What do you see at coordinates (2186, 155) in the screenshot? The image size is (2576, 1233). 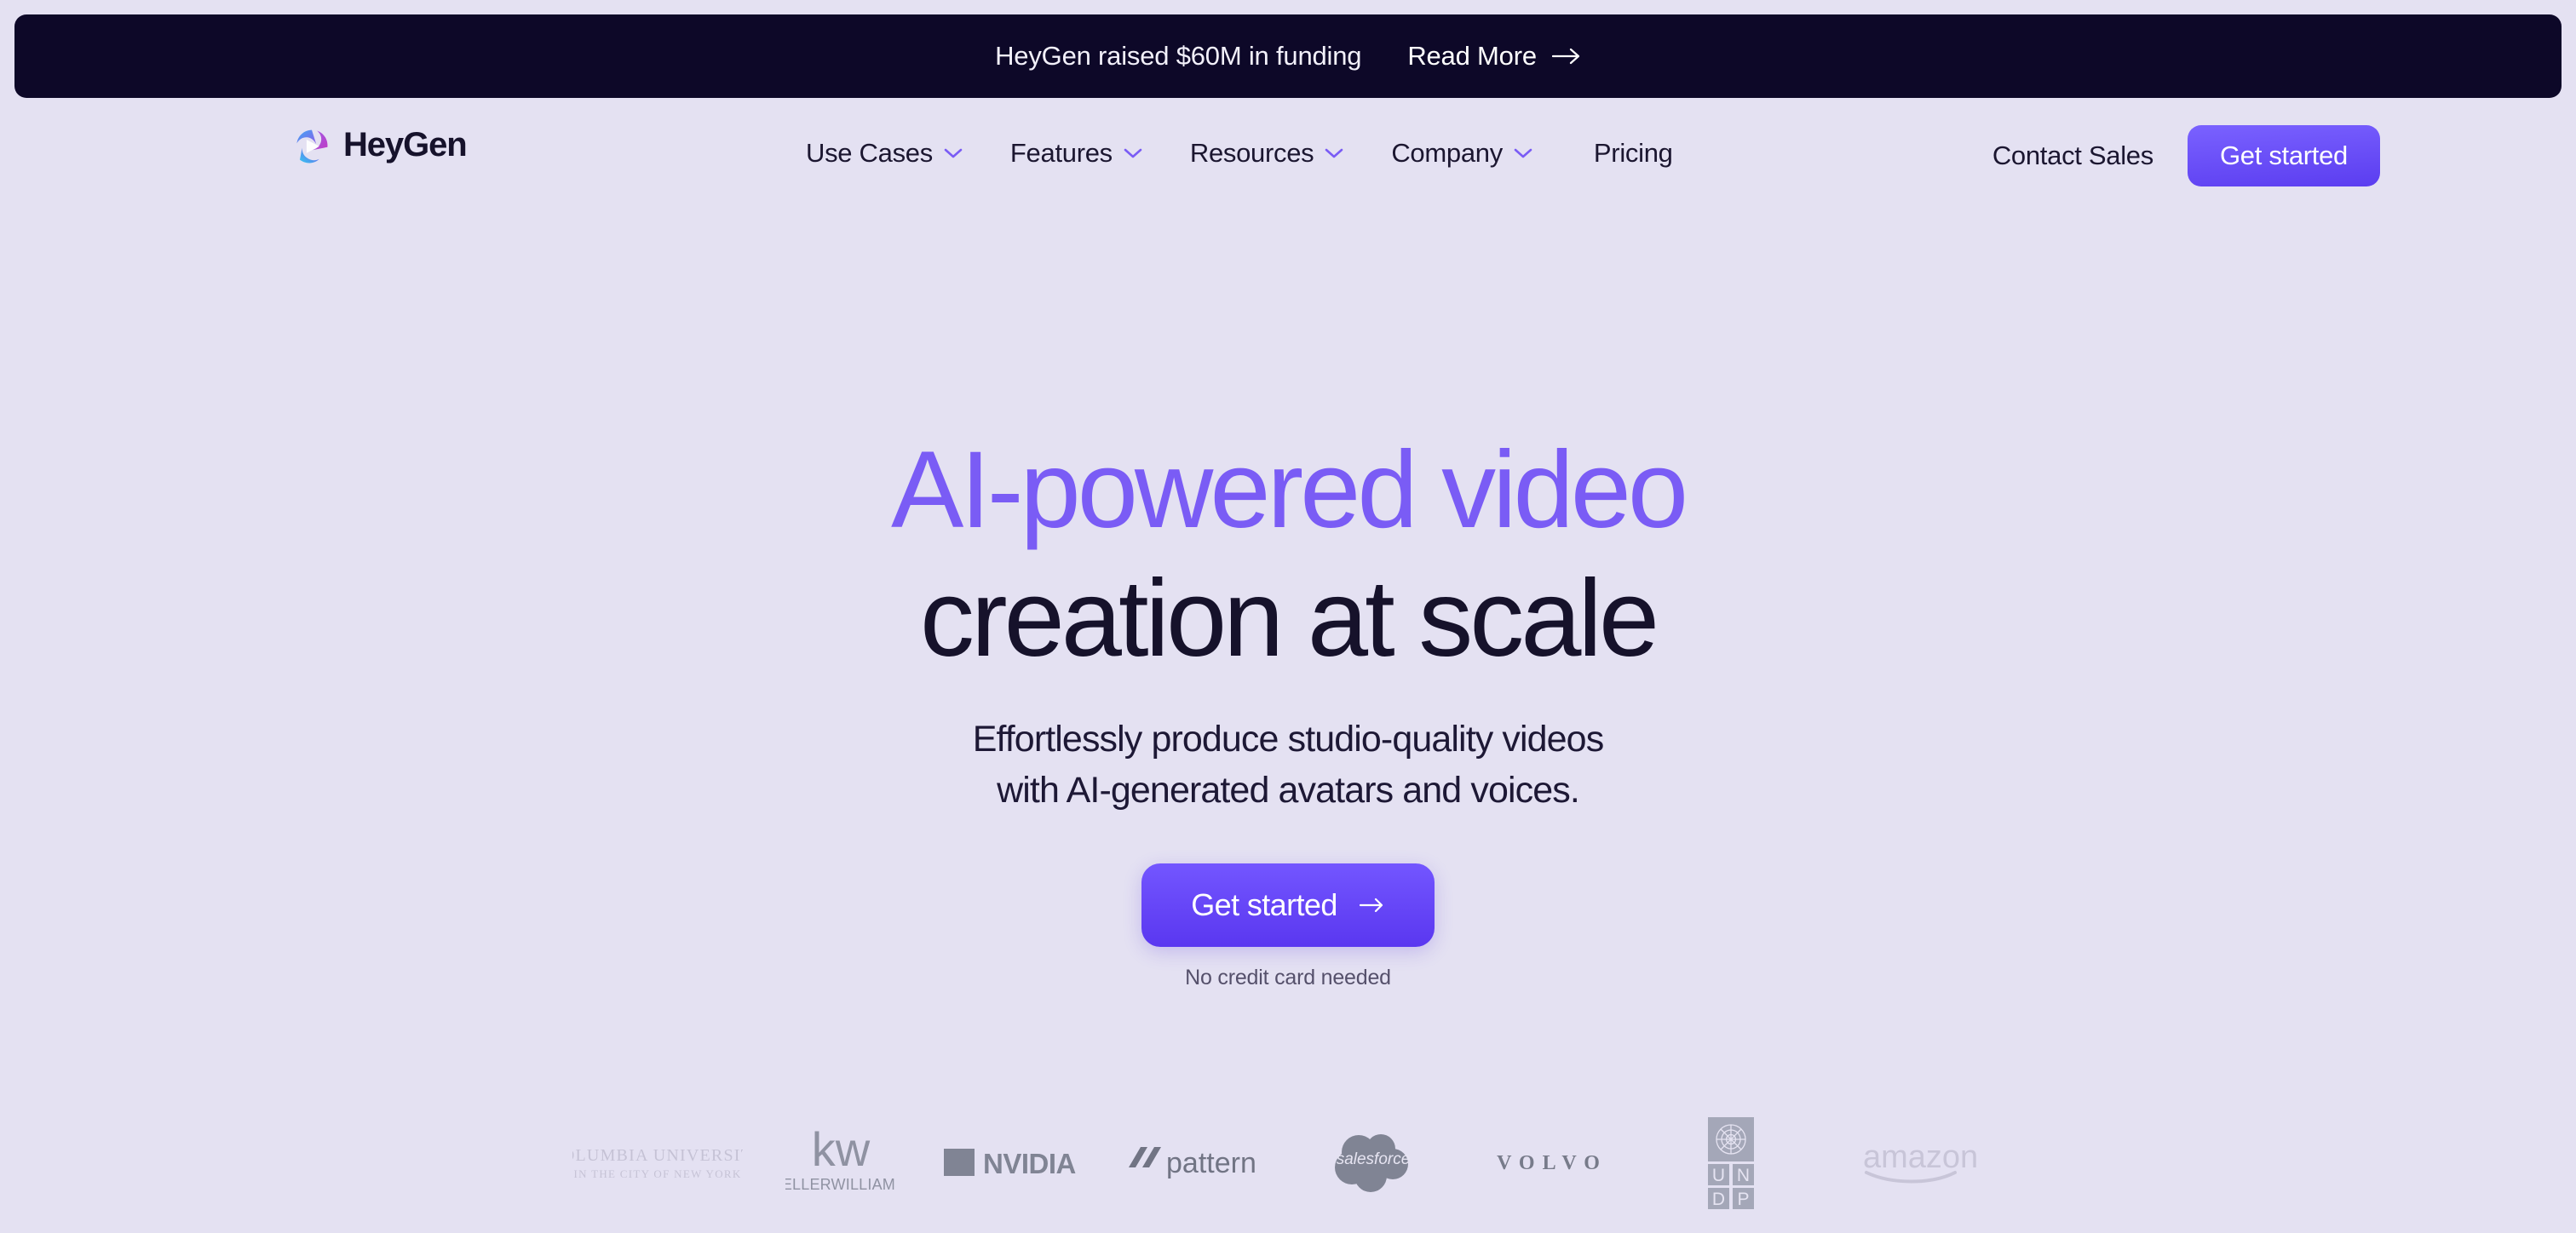 I see `header-actions: Contact Sales Get started` at bounding box center [2186, 155].